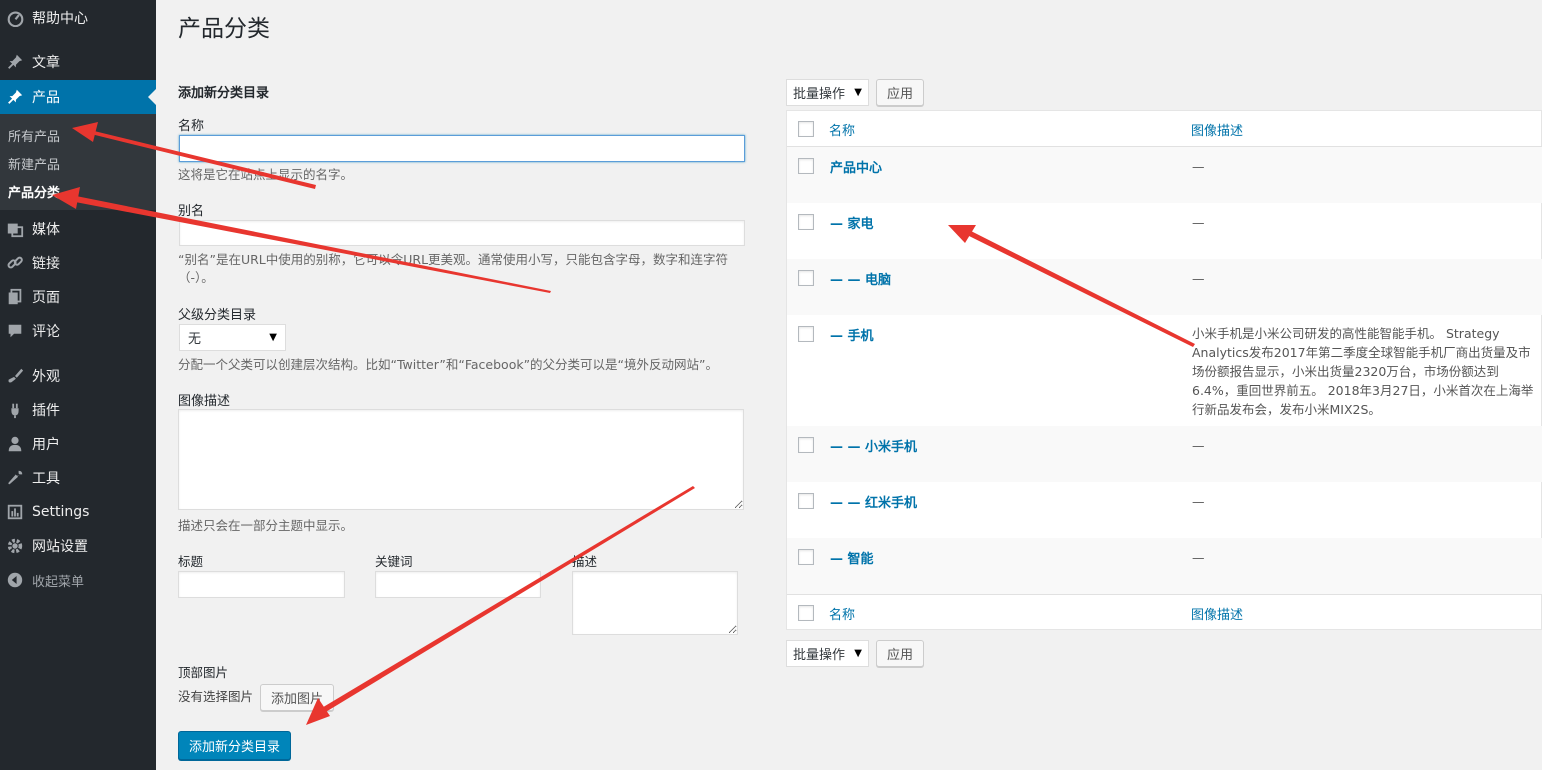 The image size is (1542, 770). What do you see at coordinates (46, 479) in the screenshot?
I see `sidebar-item-label: 工具` at bounding box center [46, 479].